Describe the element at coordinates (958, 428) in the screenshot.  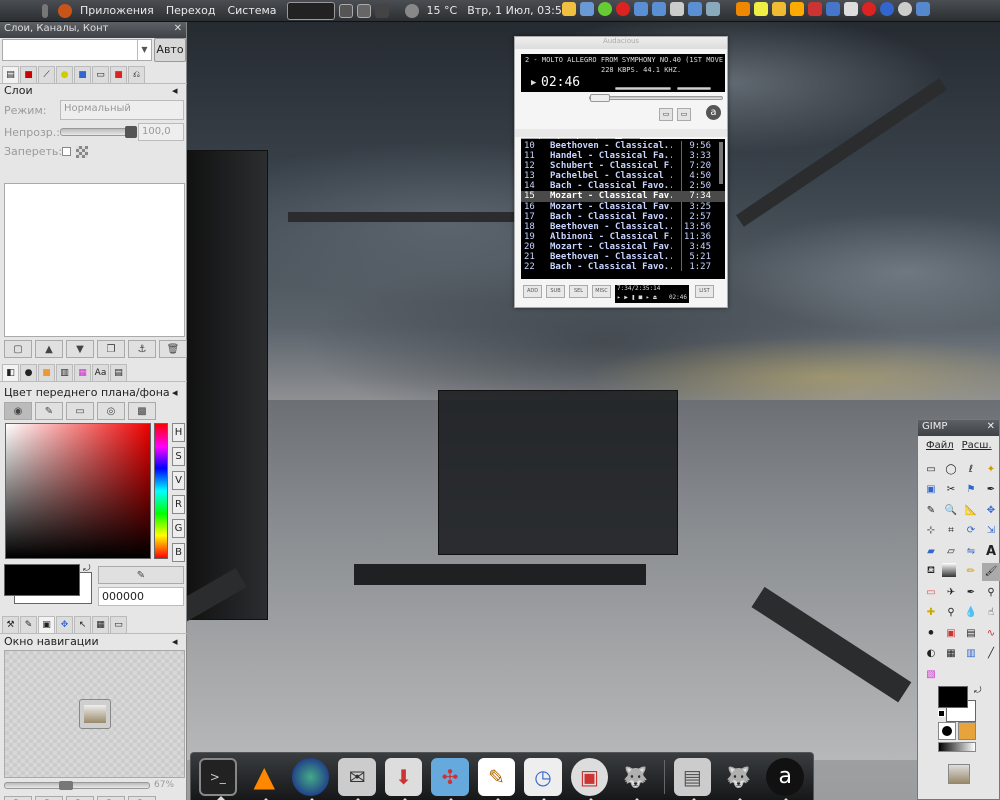
I see `toolbox-titlebar: GIMP ✕` at that location.